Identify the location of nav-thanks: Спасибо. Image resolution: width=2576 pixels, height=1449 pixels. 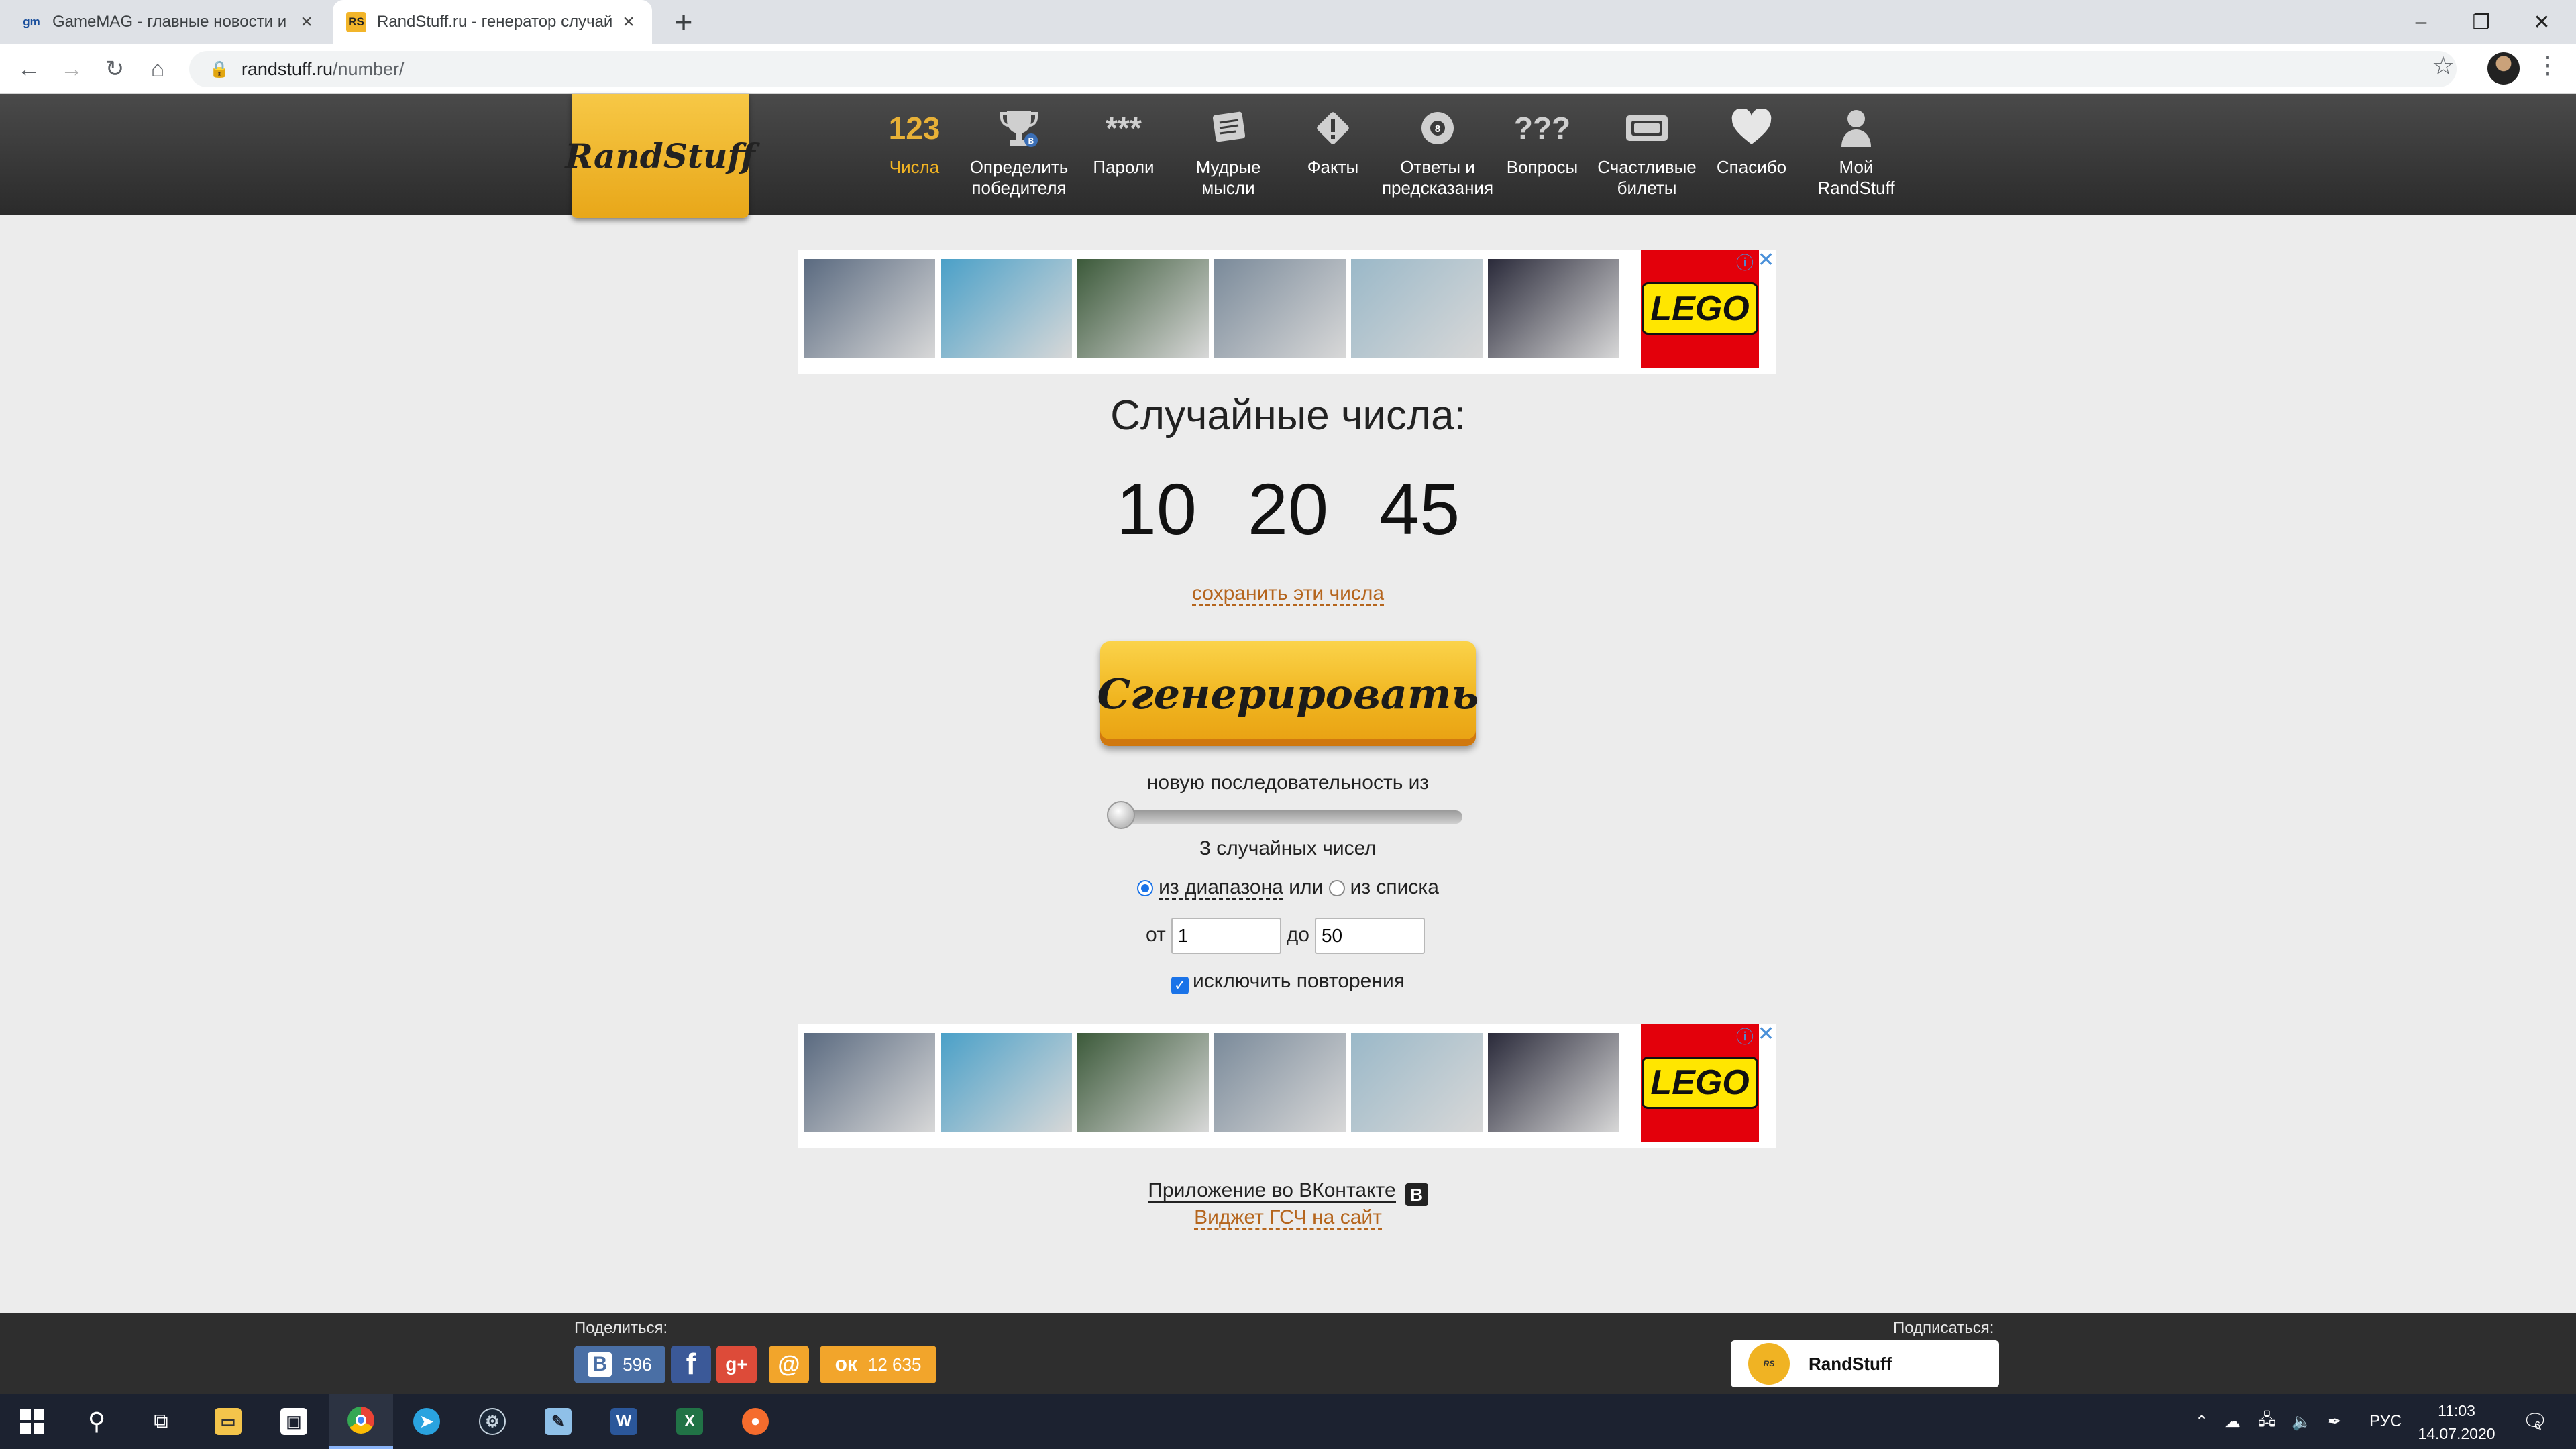
(1752, 154).